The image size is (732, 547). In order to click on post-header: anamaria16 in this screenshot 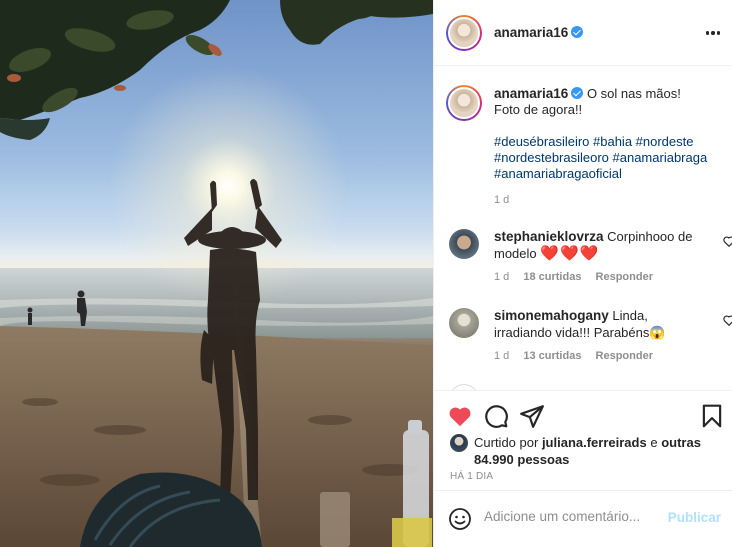, I will do `click(583, 33)`.